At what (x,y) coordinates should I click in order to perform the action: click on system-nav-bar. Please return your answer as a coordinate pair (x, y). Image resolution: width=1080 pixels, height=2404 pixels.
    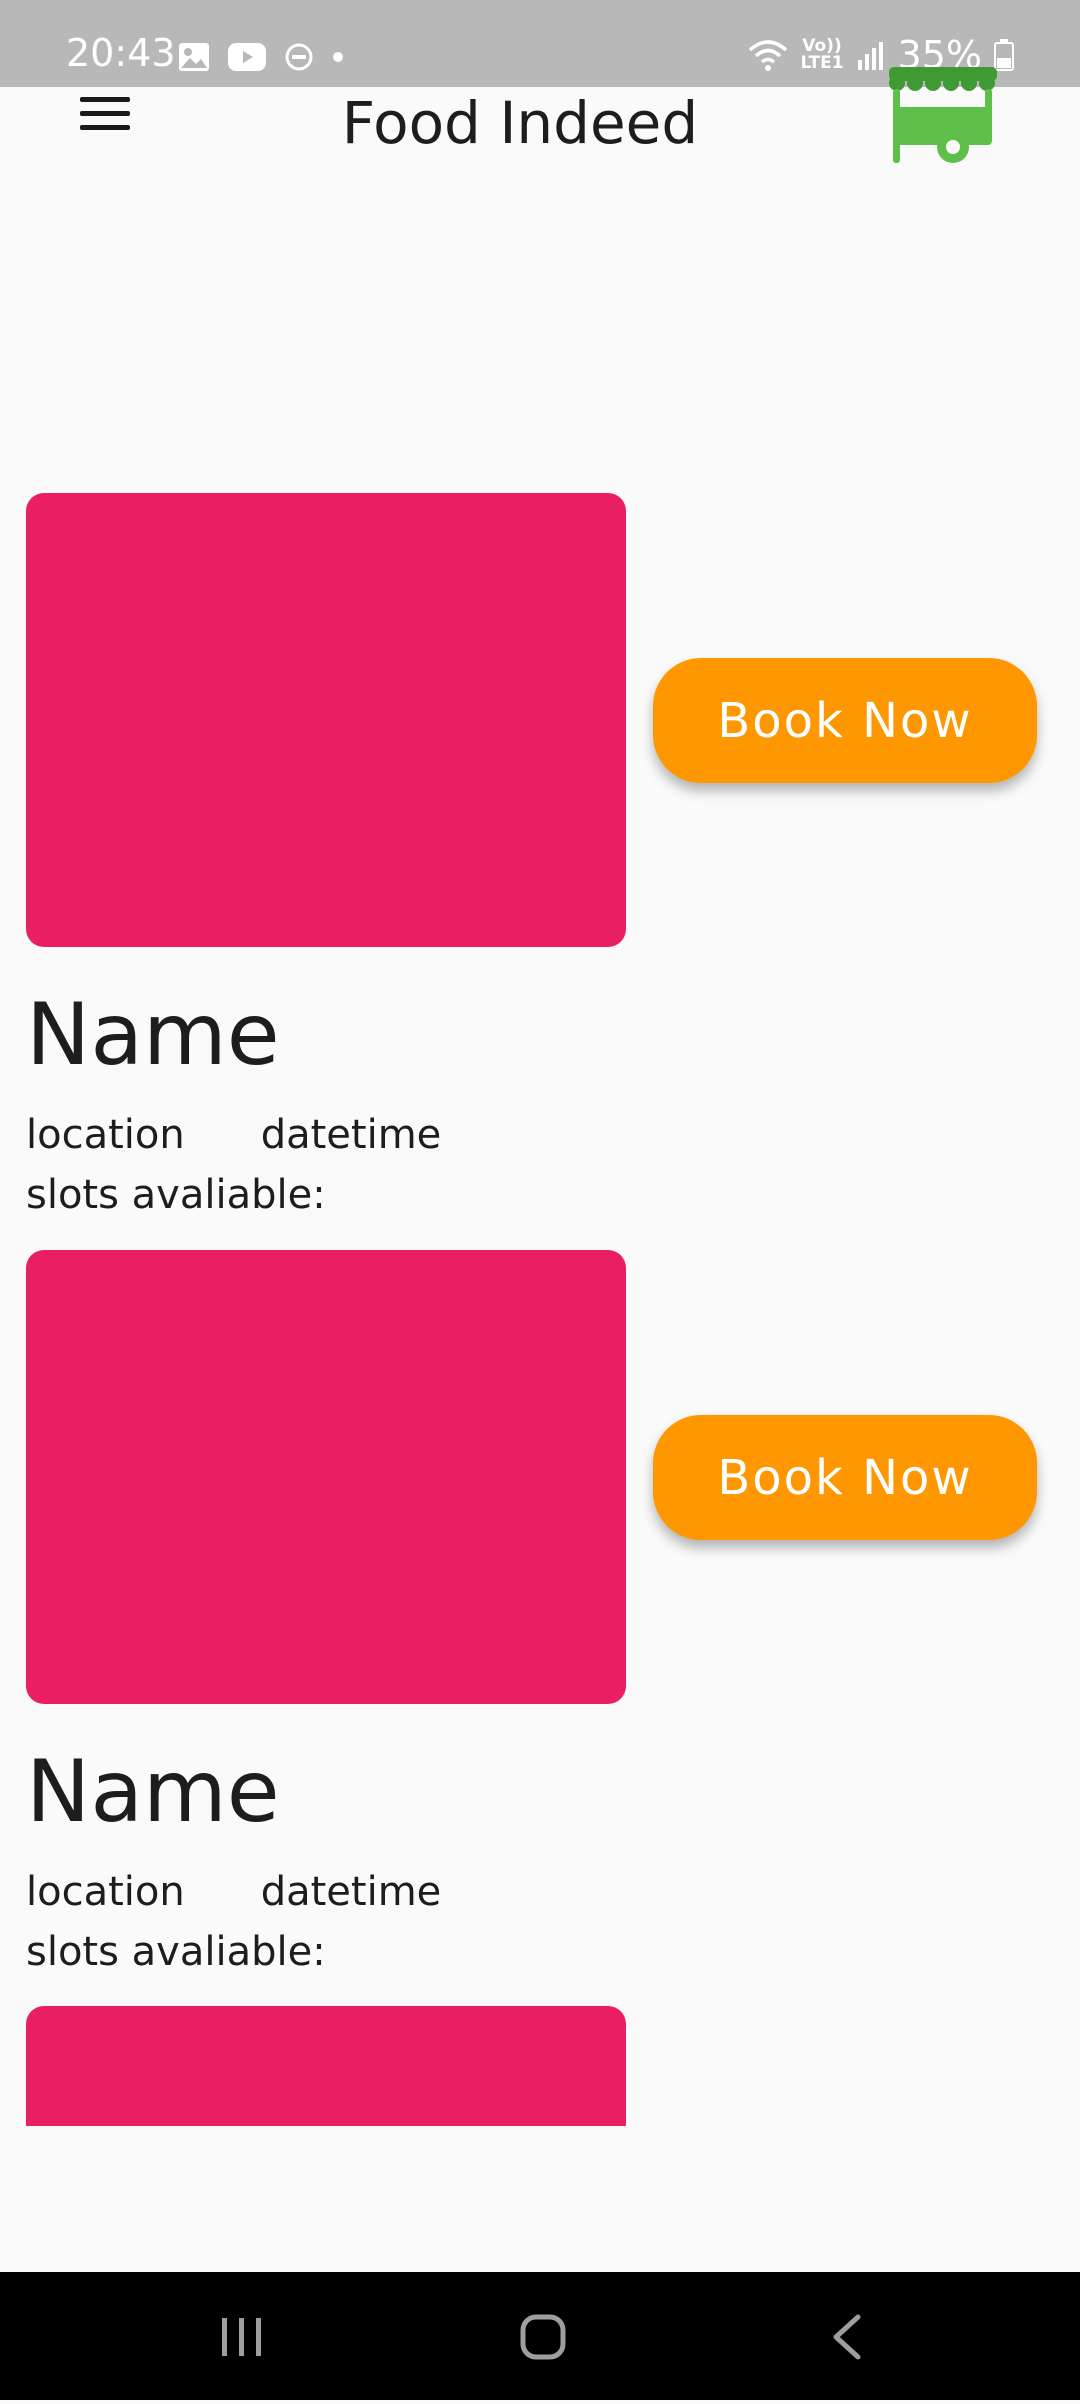
    Looking at the image, I should click on (540, 2336).